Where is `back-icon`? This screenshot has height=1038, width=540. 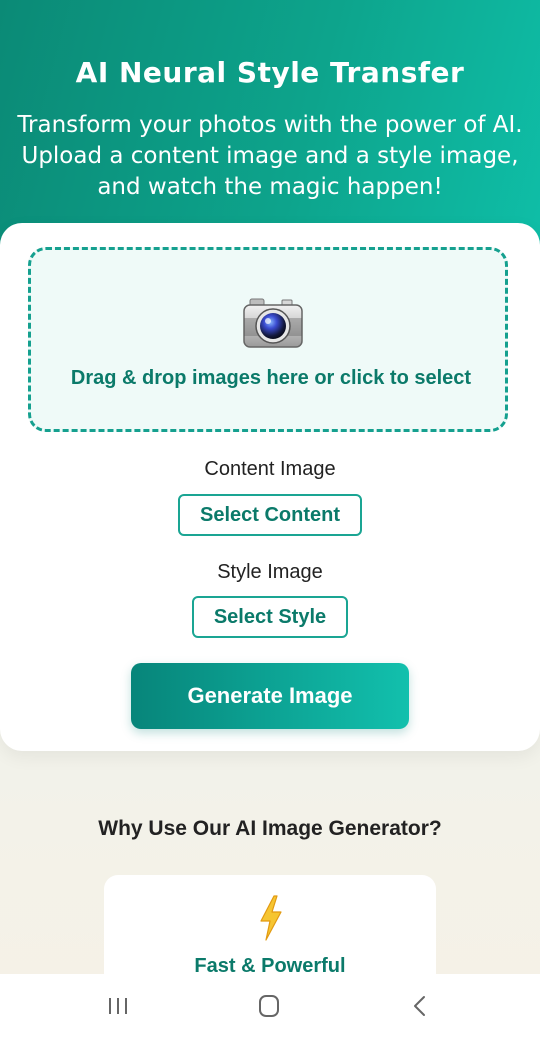 back-icon is located at coordinates (420, 1006).